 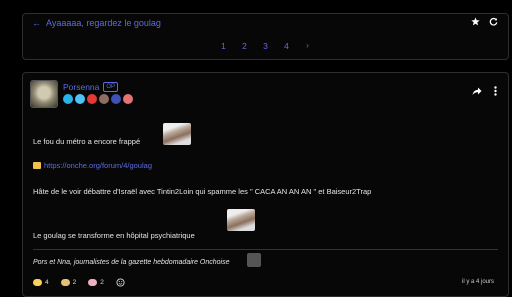 What do you see at coordinates (47, 282) in the screenshot?
I see `reaction-count: 4` at bounding box center [47, 282].